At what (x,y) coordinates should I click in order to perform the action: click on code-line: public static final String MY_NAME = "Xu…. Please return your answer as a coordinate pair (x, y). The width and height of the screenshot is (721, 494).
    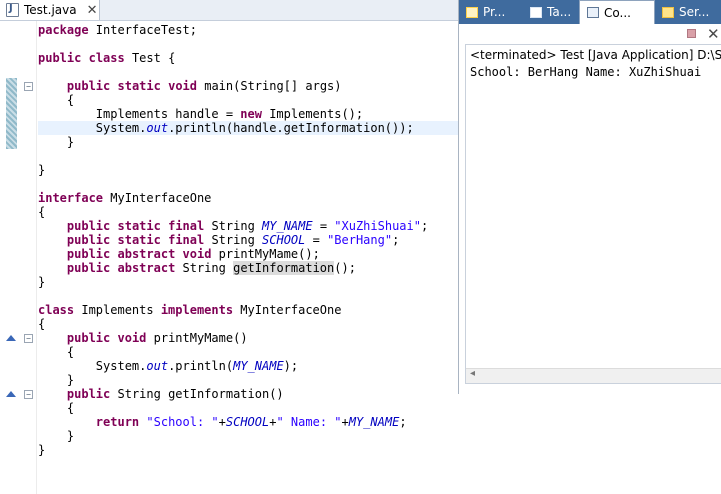
    Looking at the image, I should click on (248, 226).